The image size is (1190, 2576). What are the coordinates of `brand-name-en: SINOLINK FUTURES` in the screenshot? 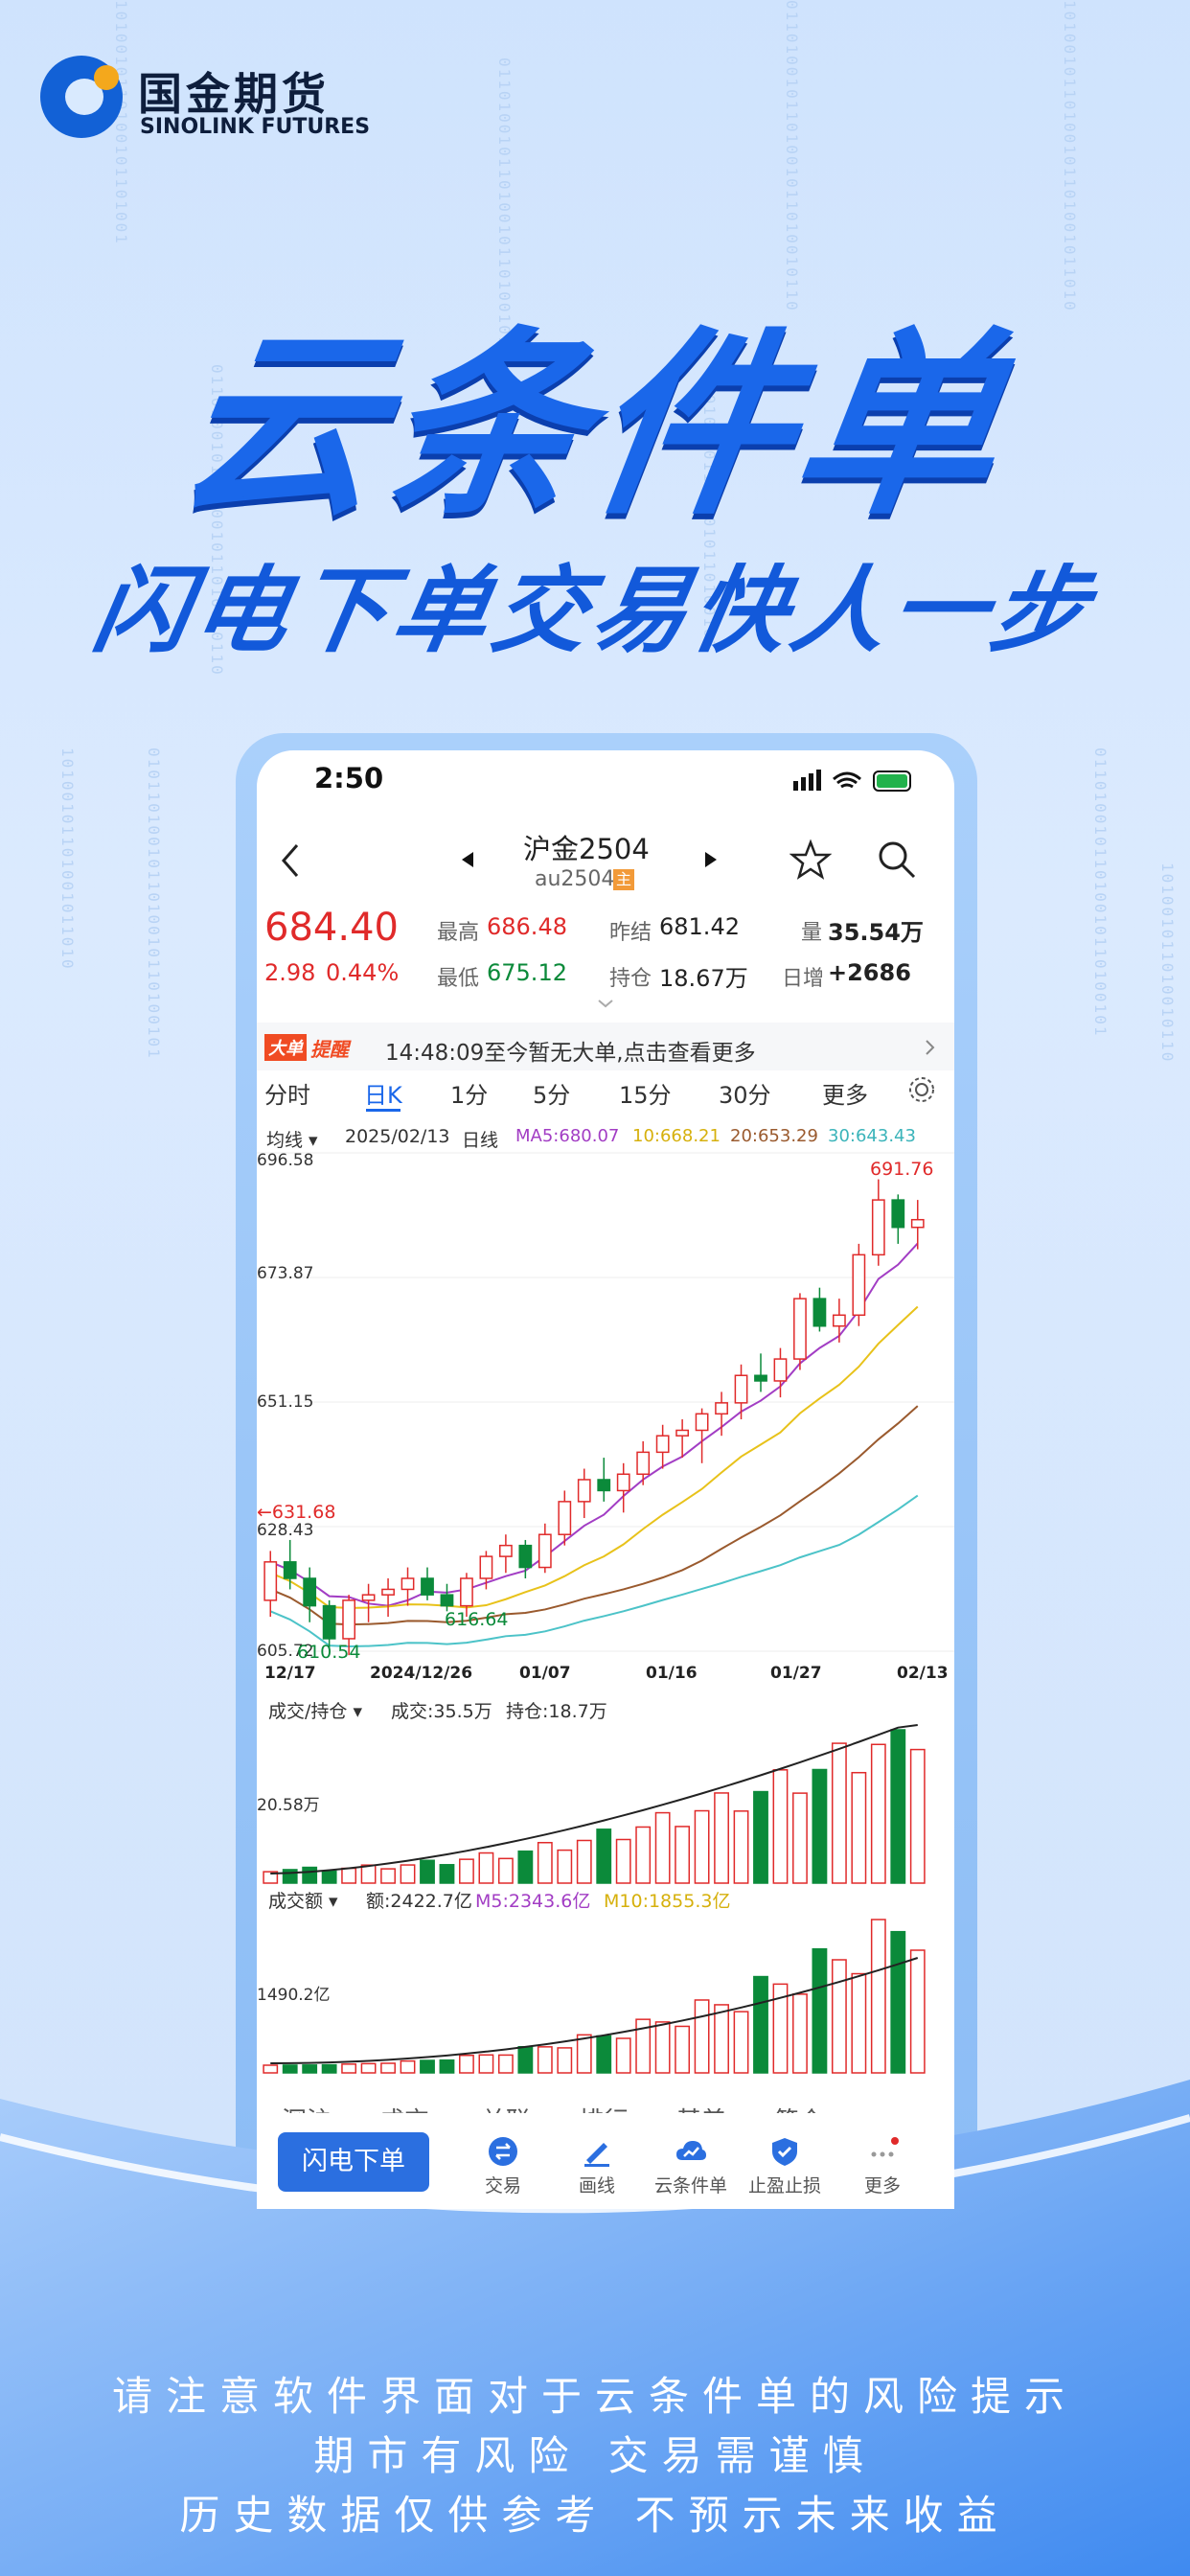 It's located at (256, 127).